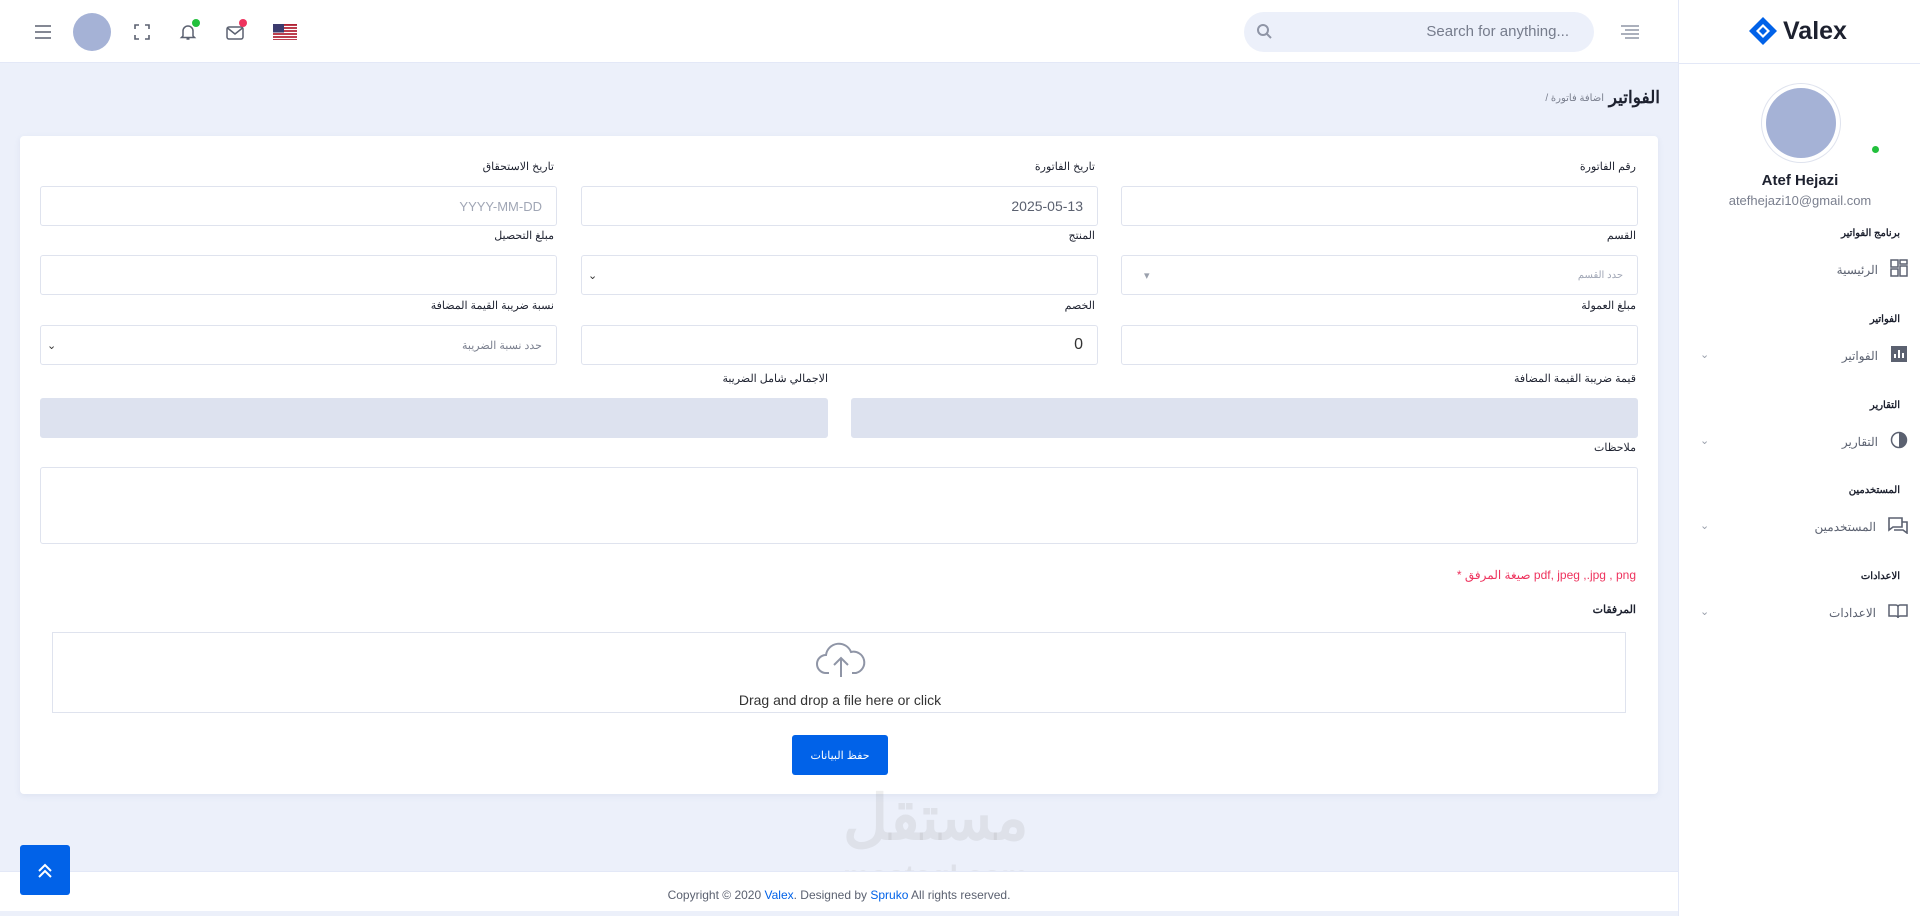 The image size is (1920, 916). Describe the element at coordinates (840, 755) in the screenshot. I see `save-button: حفظ البيانات` at that location.